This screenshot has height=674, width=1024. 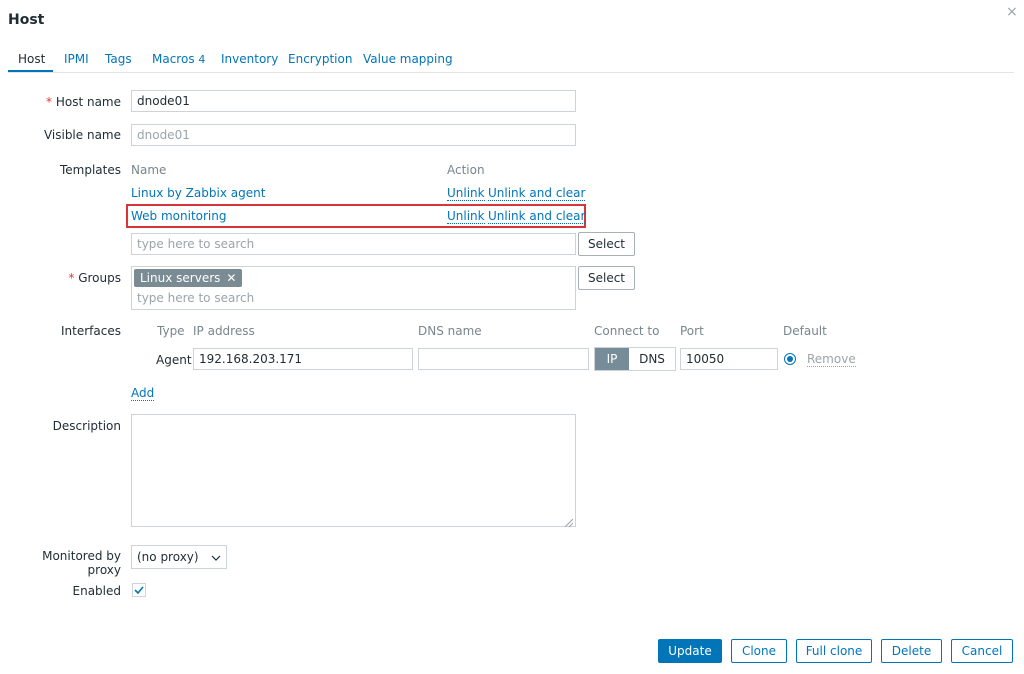 What do you see at coordinates (198, 193) in the screenshot?
I see `template-link-linux-by-zabbix-agent: Linux by Zabbix agent` at bounding box center [198, 193].